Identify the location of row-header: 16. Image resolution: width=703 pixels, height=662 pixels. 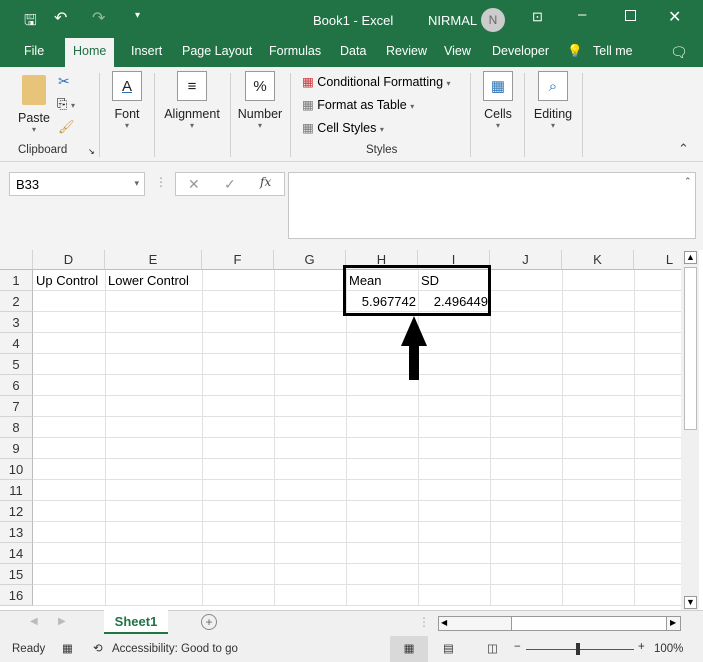
(16, 595).